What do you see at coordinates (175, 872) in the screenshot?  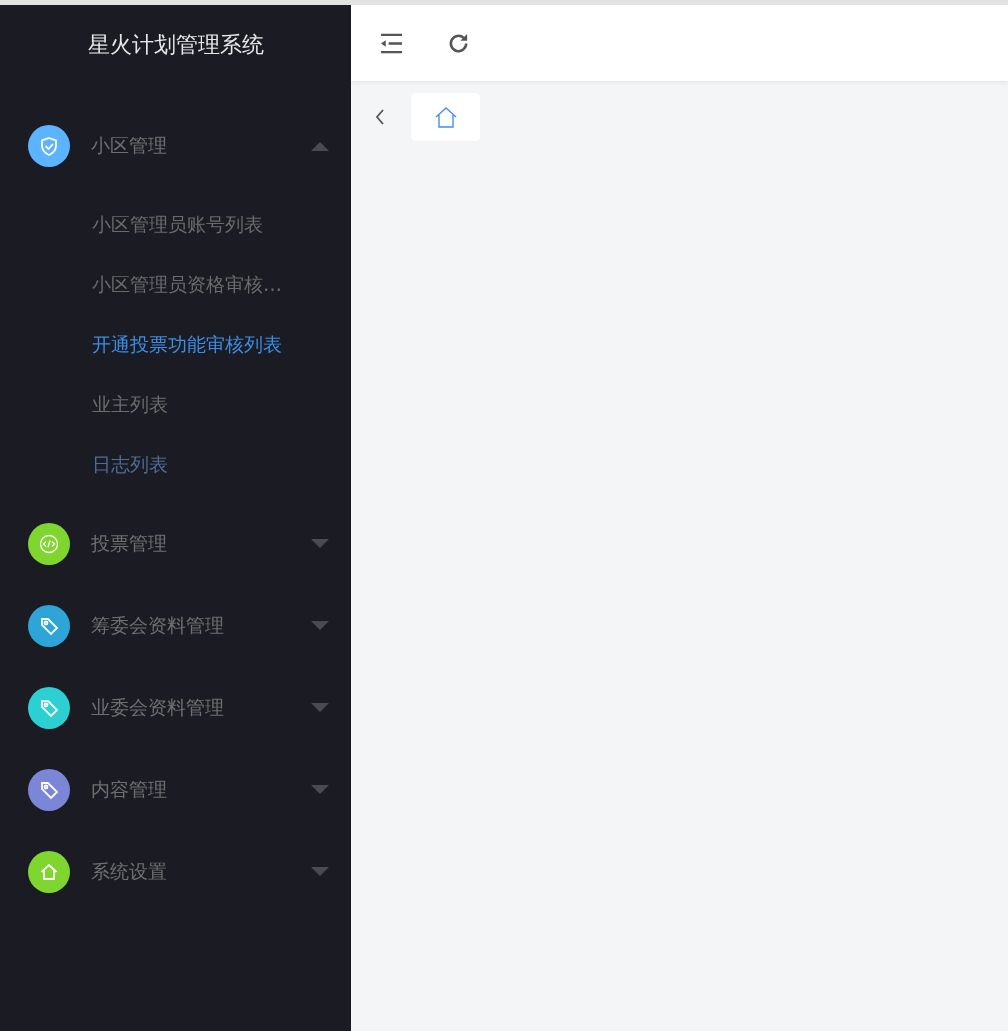 I see `menu-group: 系统设置` at bounding box center [175, 872].